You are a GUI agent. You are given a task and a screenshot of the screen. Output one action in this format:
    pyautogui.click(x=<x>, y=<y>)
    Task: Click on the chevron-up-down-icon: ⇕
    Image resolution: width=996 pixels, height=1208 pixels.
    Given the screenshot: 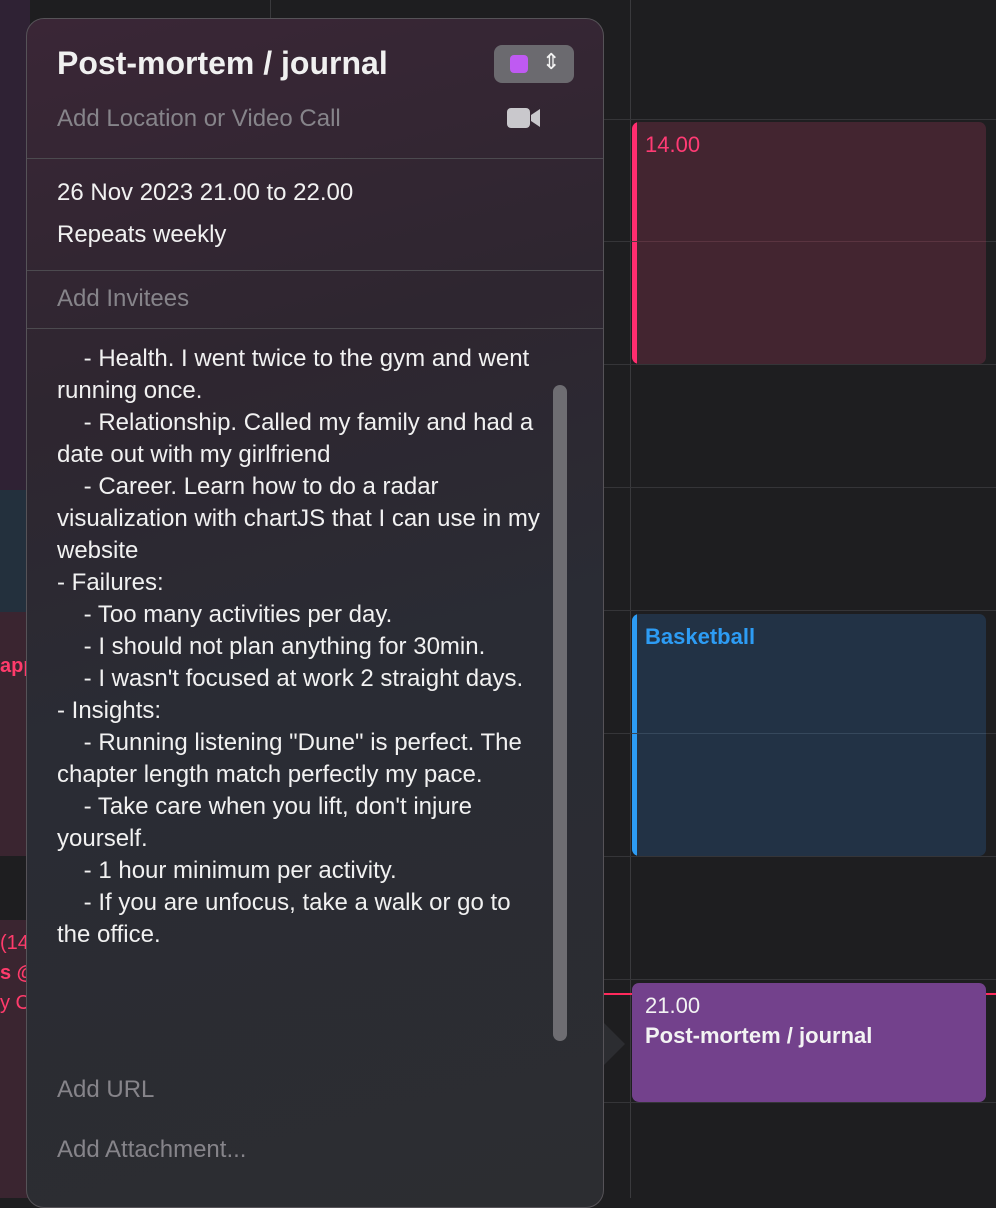 What is the action you would take?
    pyautogui.click(x=551, y=61)
    